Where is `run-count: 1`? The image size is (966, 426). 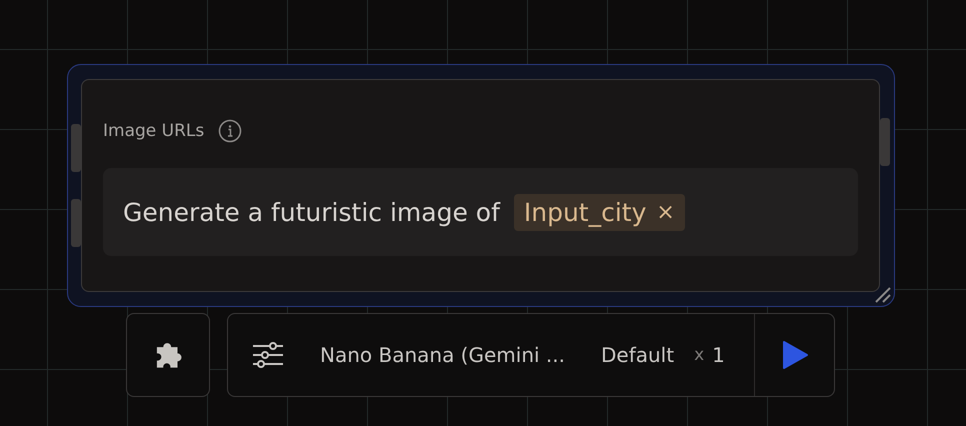 run-count: 1 is located at coordinates (718, 355).